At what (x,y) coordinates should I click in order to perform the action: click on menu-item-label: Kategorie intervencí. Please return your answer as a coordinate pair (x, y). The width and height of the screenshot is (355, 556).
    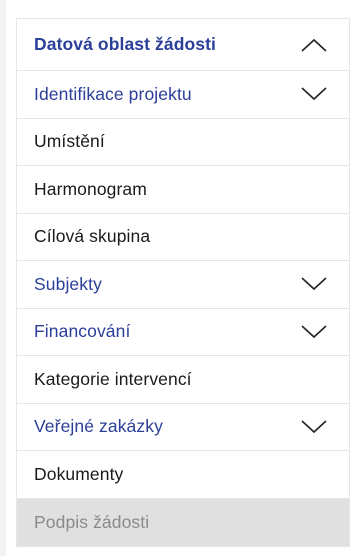
    Looking at the image, I should click on (113, 378).